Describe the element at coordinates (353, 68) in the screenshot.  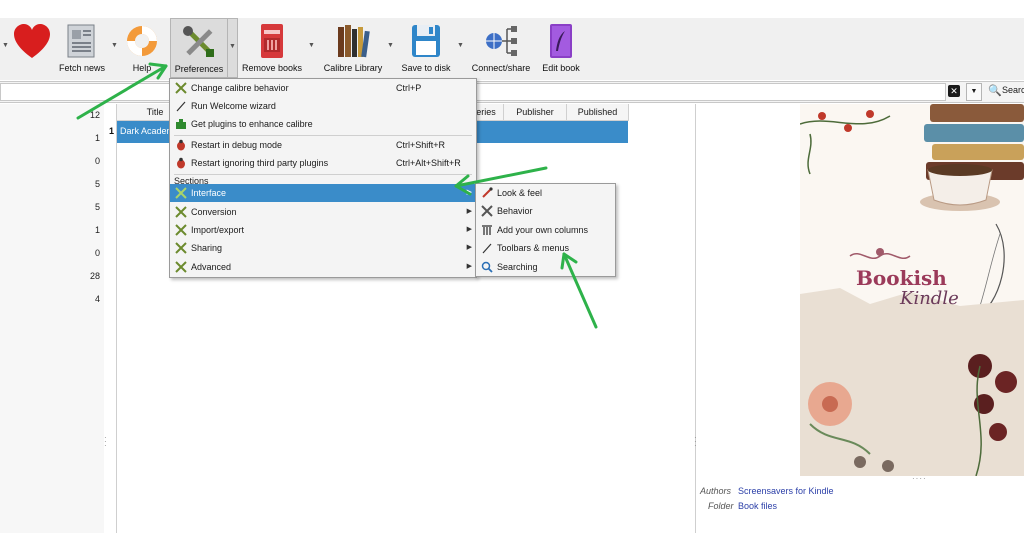
I see `calibre-library-label: Calibre Library` at that location.